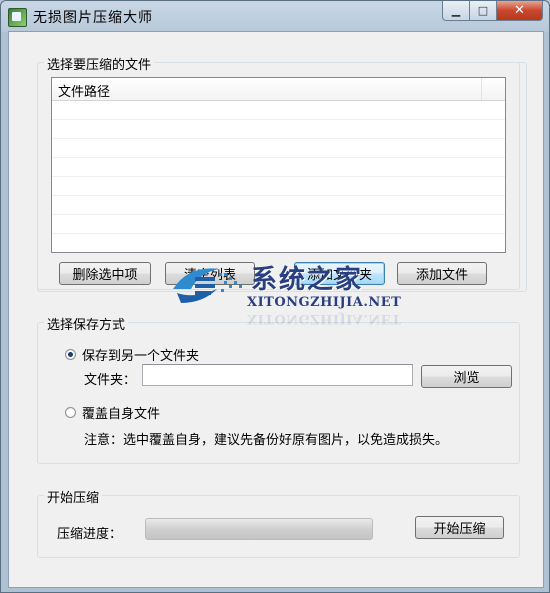  I want to click on minimize-icon: ▁, so click(456, 10).